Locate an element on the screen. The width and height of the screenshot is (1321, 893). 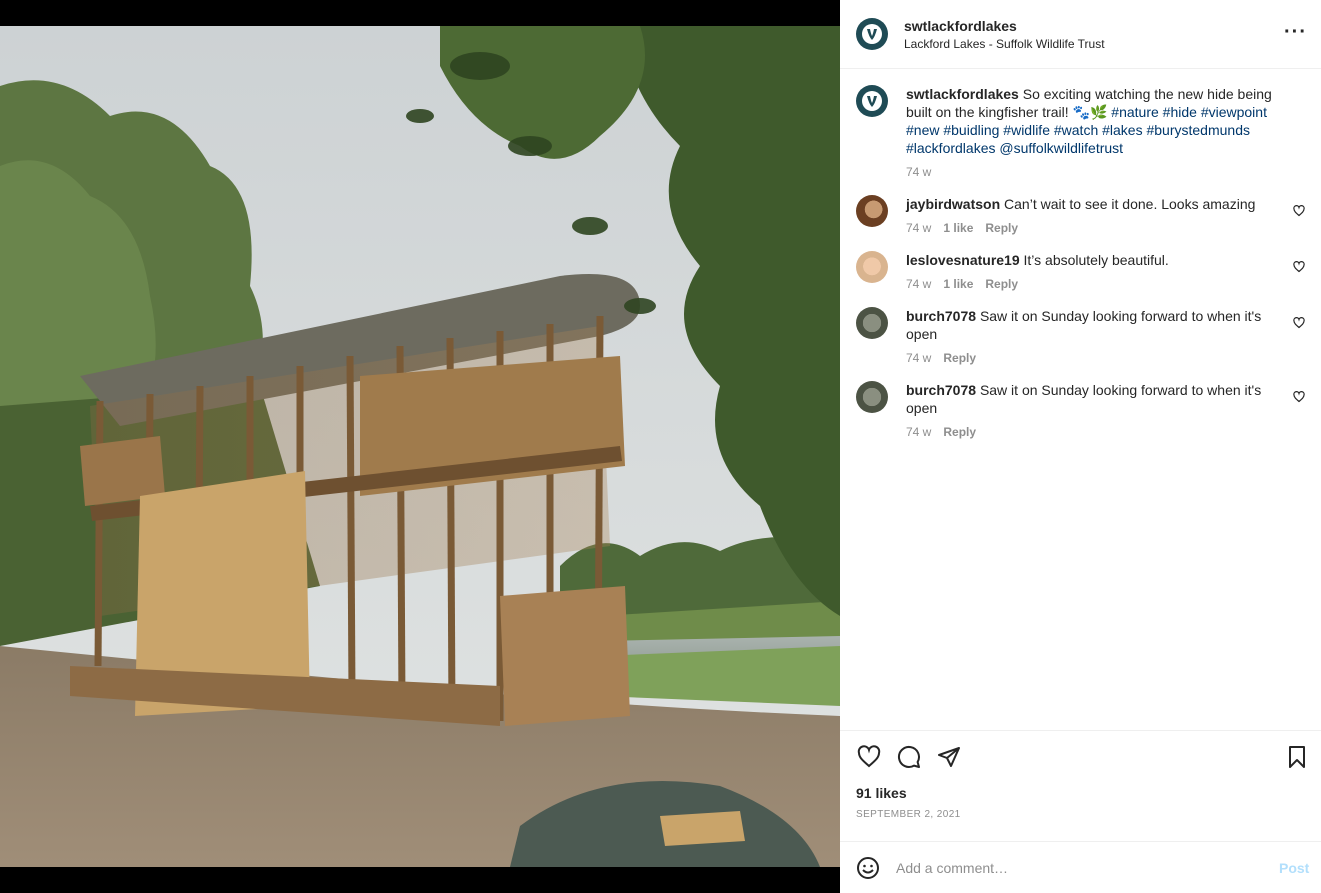
comment-username: leslovesnature19 is located at coordinates (963, 260).